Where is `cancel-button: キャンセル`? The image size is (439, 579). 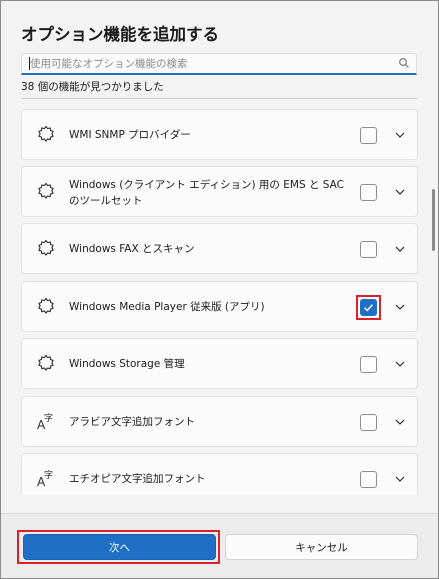 cancel-button: キャンセル is located at coordinates (321, 547).